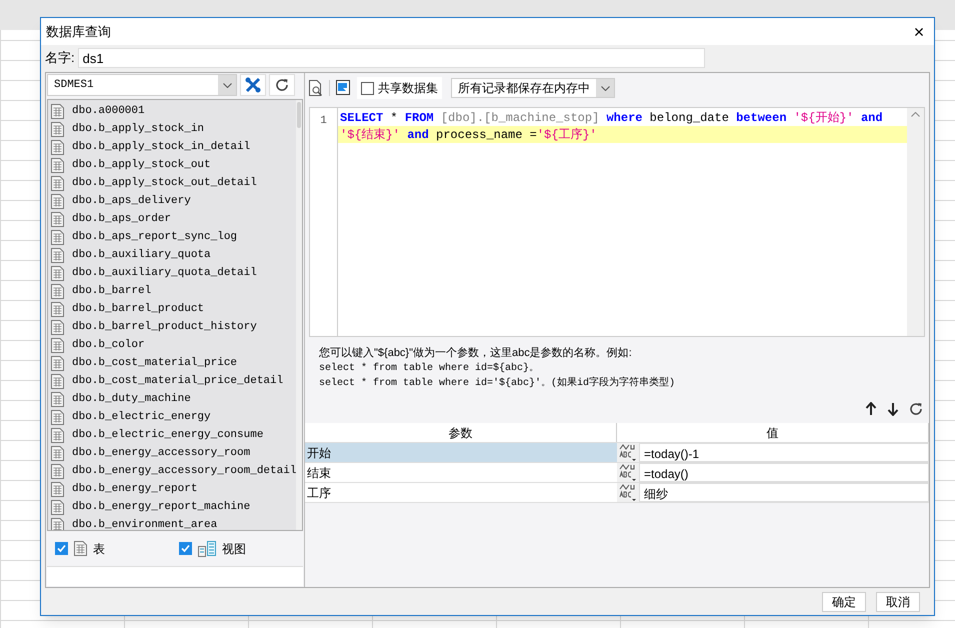 The image size is (955, 628). Describe the element at coordinates (60, 58) in the screenshot. I see `name-label: 名字:` at that location.